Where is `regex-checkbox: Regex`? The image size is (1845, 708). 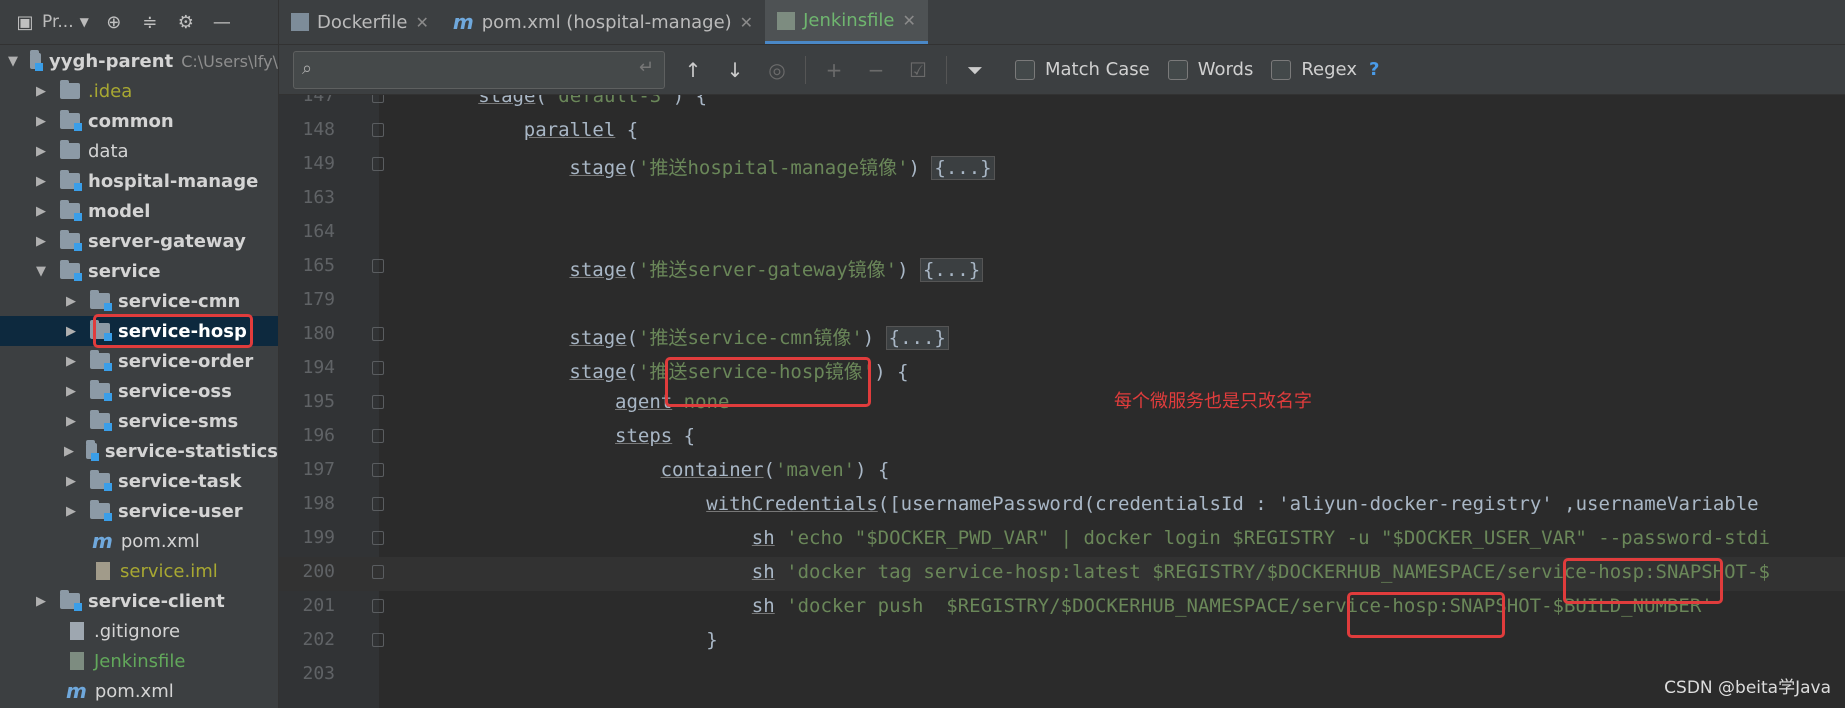
regex-checkbox: Regex is located at coordinates (1314, 69).